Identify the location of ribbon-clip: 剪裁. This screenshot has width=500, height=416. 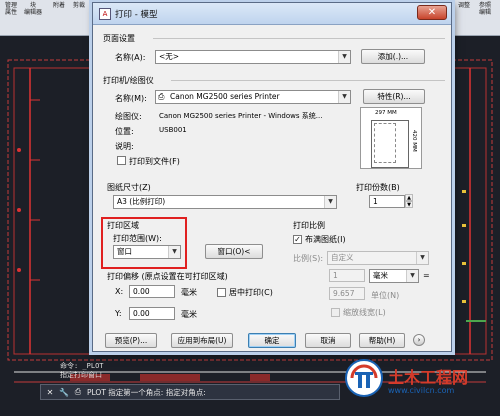
(79, 5).